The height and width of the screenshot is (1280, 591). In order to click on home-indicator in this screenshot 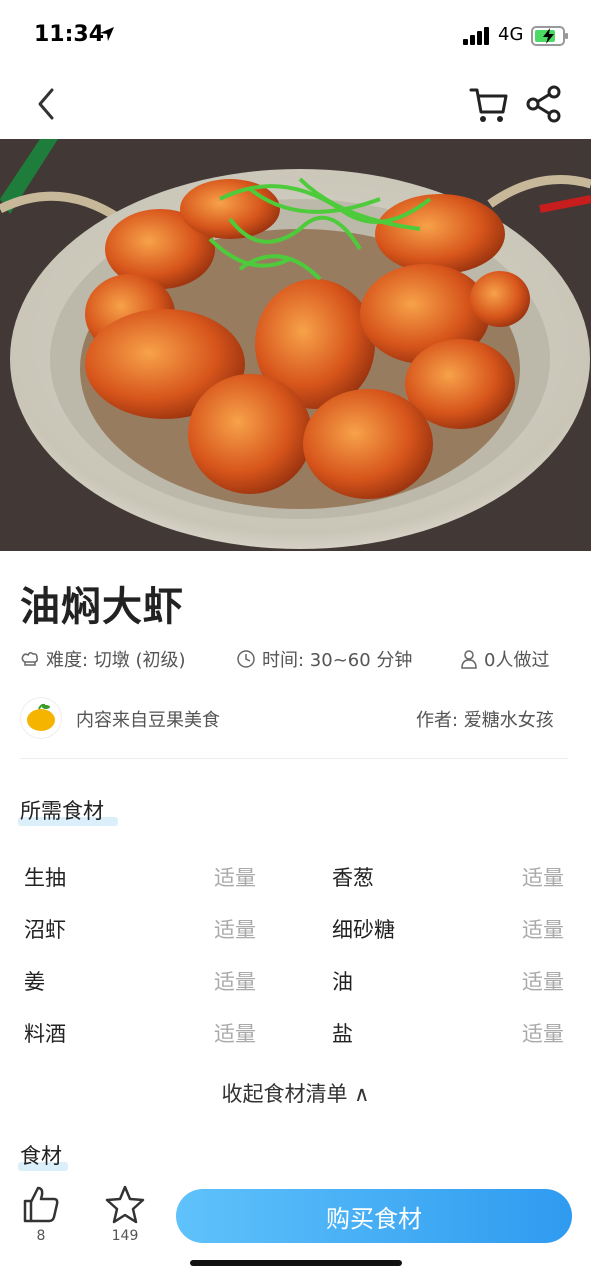, I will do `click(296, 1263)`.